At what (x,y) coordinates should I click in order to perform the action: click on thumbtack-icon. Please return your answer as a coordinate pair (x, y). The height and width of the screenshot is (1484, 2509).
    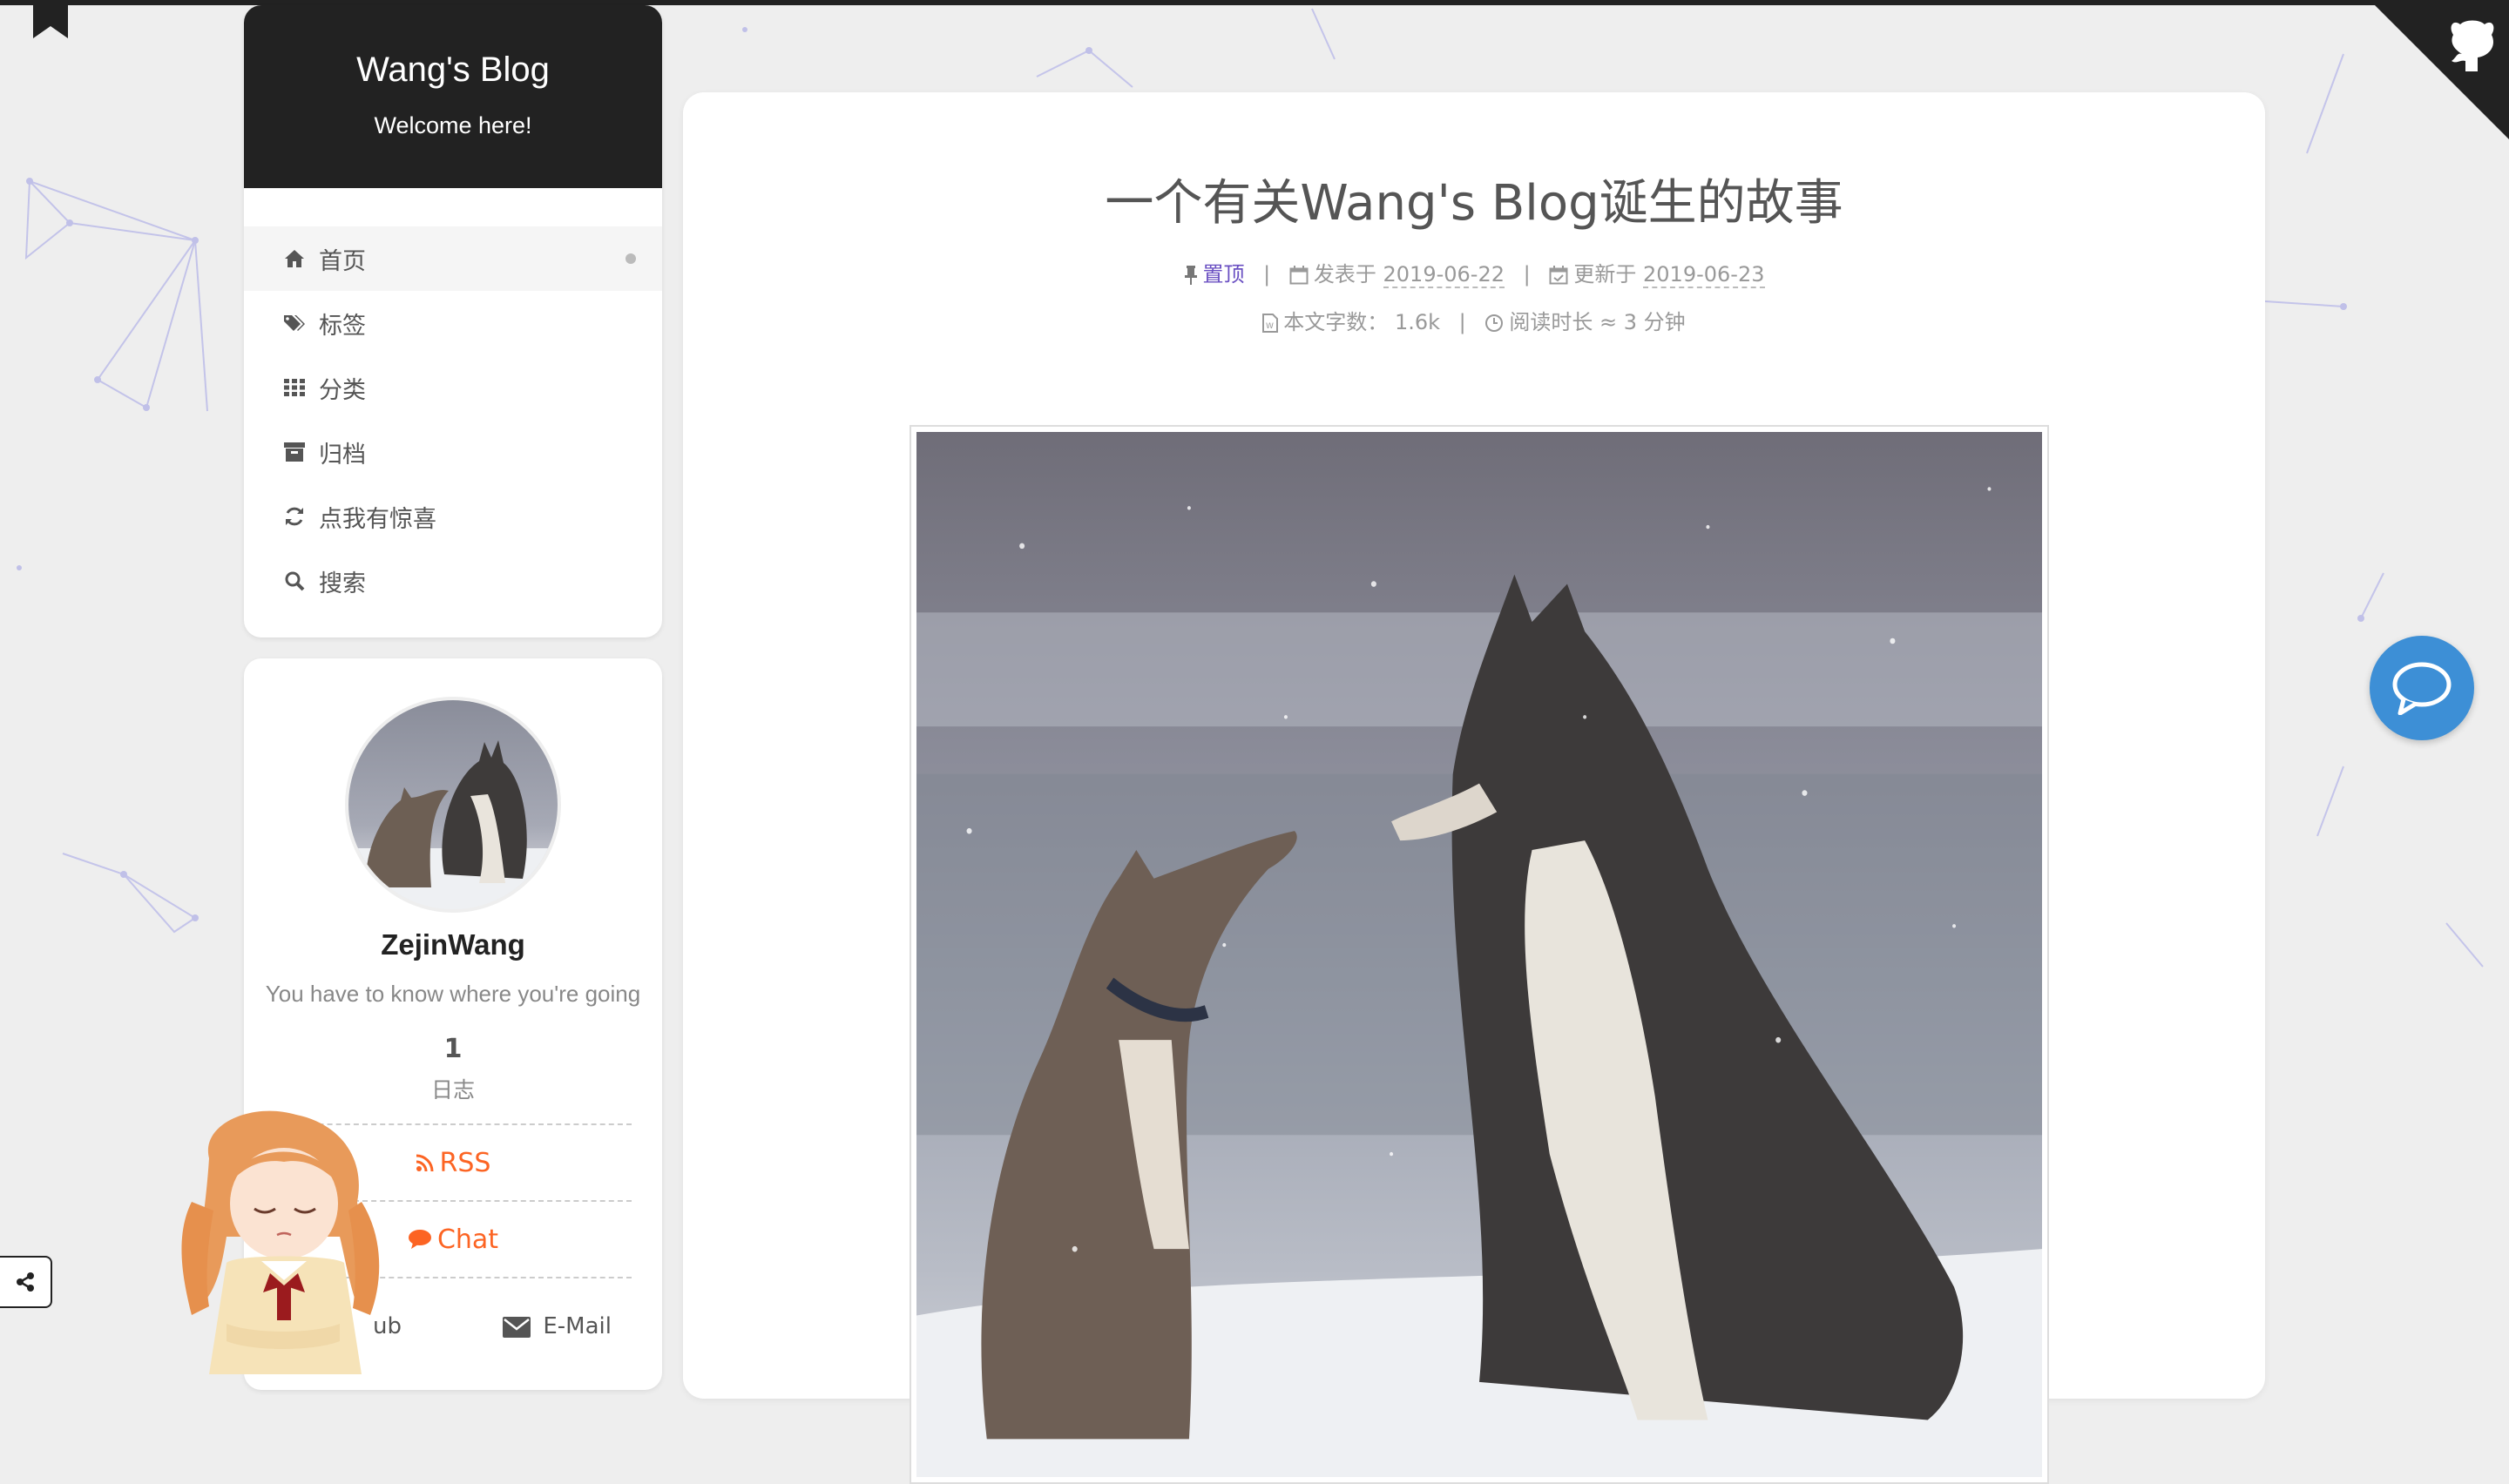
    Looking at the image, I should click on (1191, 275).